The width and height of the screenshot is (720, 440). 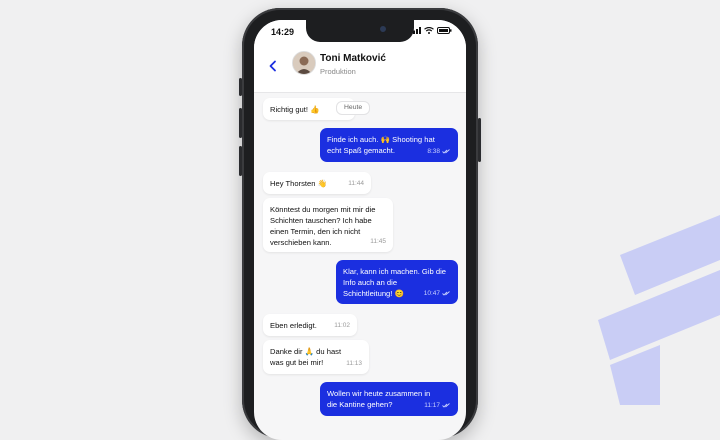 What do you see at coordinates (383, 29) in the screenshot?
I see `camera-icon` at bounding box center [383, 29].